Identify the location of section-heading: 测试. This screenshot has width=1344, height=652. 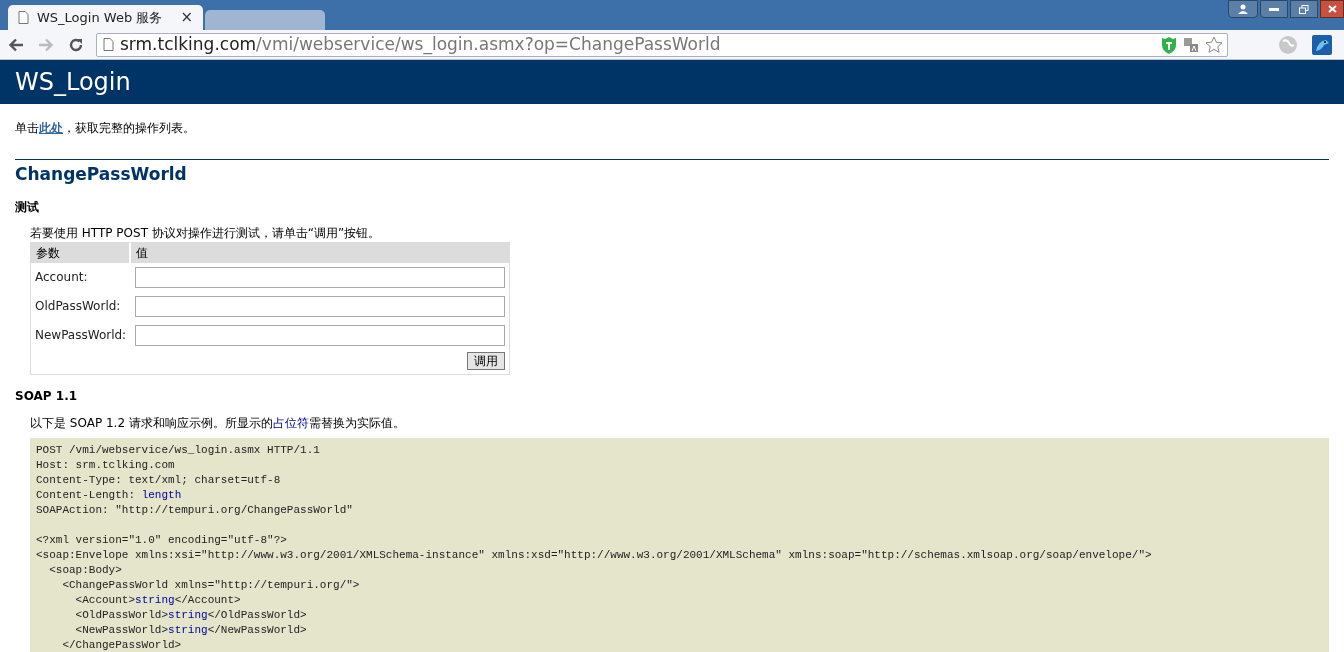
(27, 207).